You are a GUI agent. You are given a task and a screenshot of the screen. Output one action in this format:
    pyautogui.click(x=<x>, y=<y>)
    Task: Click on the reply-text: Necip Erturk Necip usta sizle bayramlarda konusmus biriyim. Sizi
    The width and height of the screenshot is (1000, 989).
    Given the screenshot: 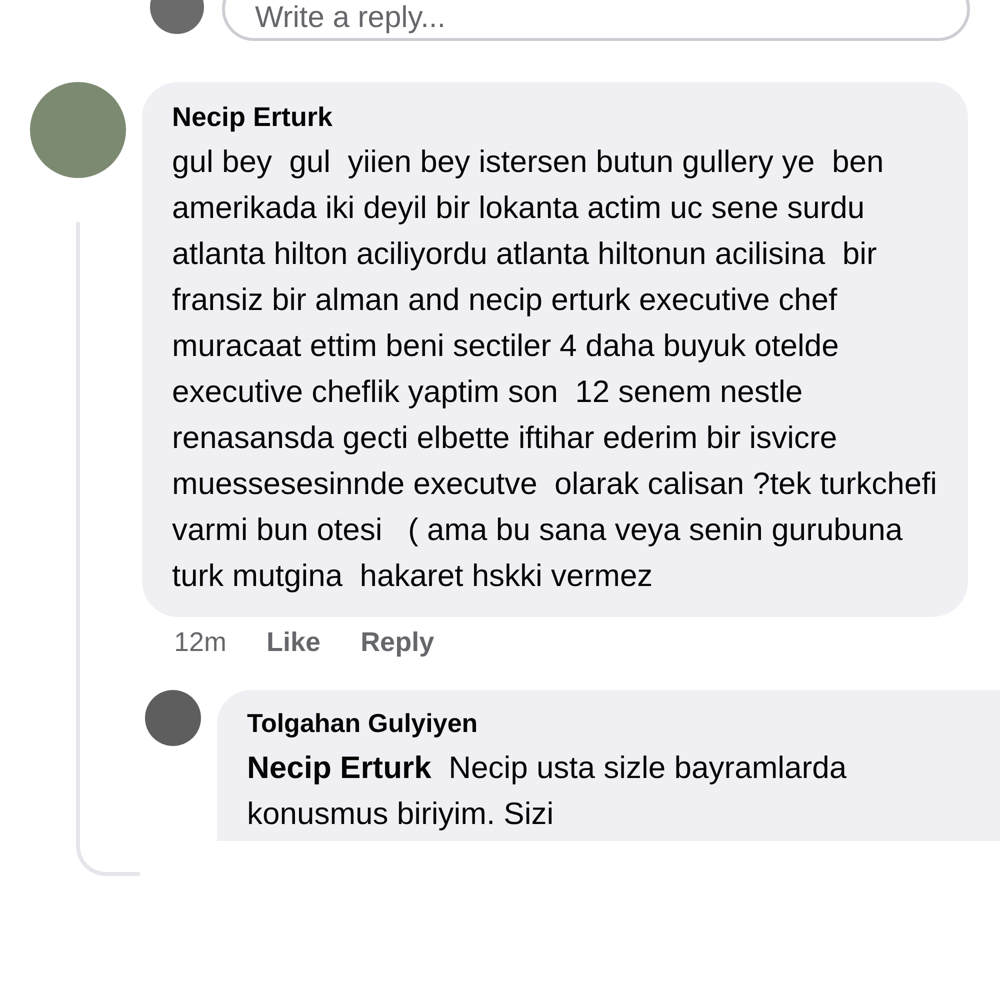 What is the action you would take?
    pyautogui.click(x=547, y=791)
    